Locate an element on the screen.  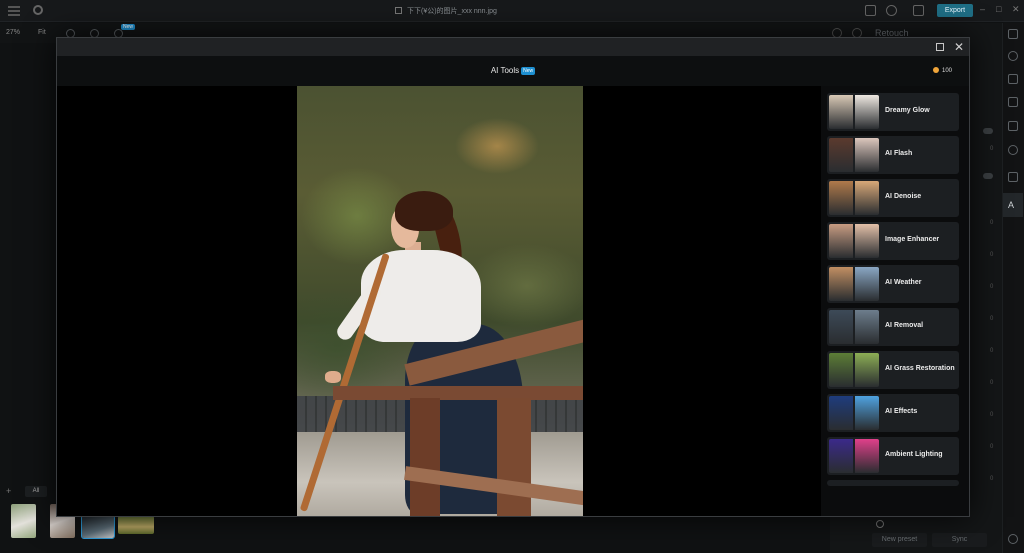
shop-icon is located at coordinates (870, 10).